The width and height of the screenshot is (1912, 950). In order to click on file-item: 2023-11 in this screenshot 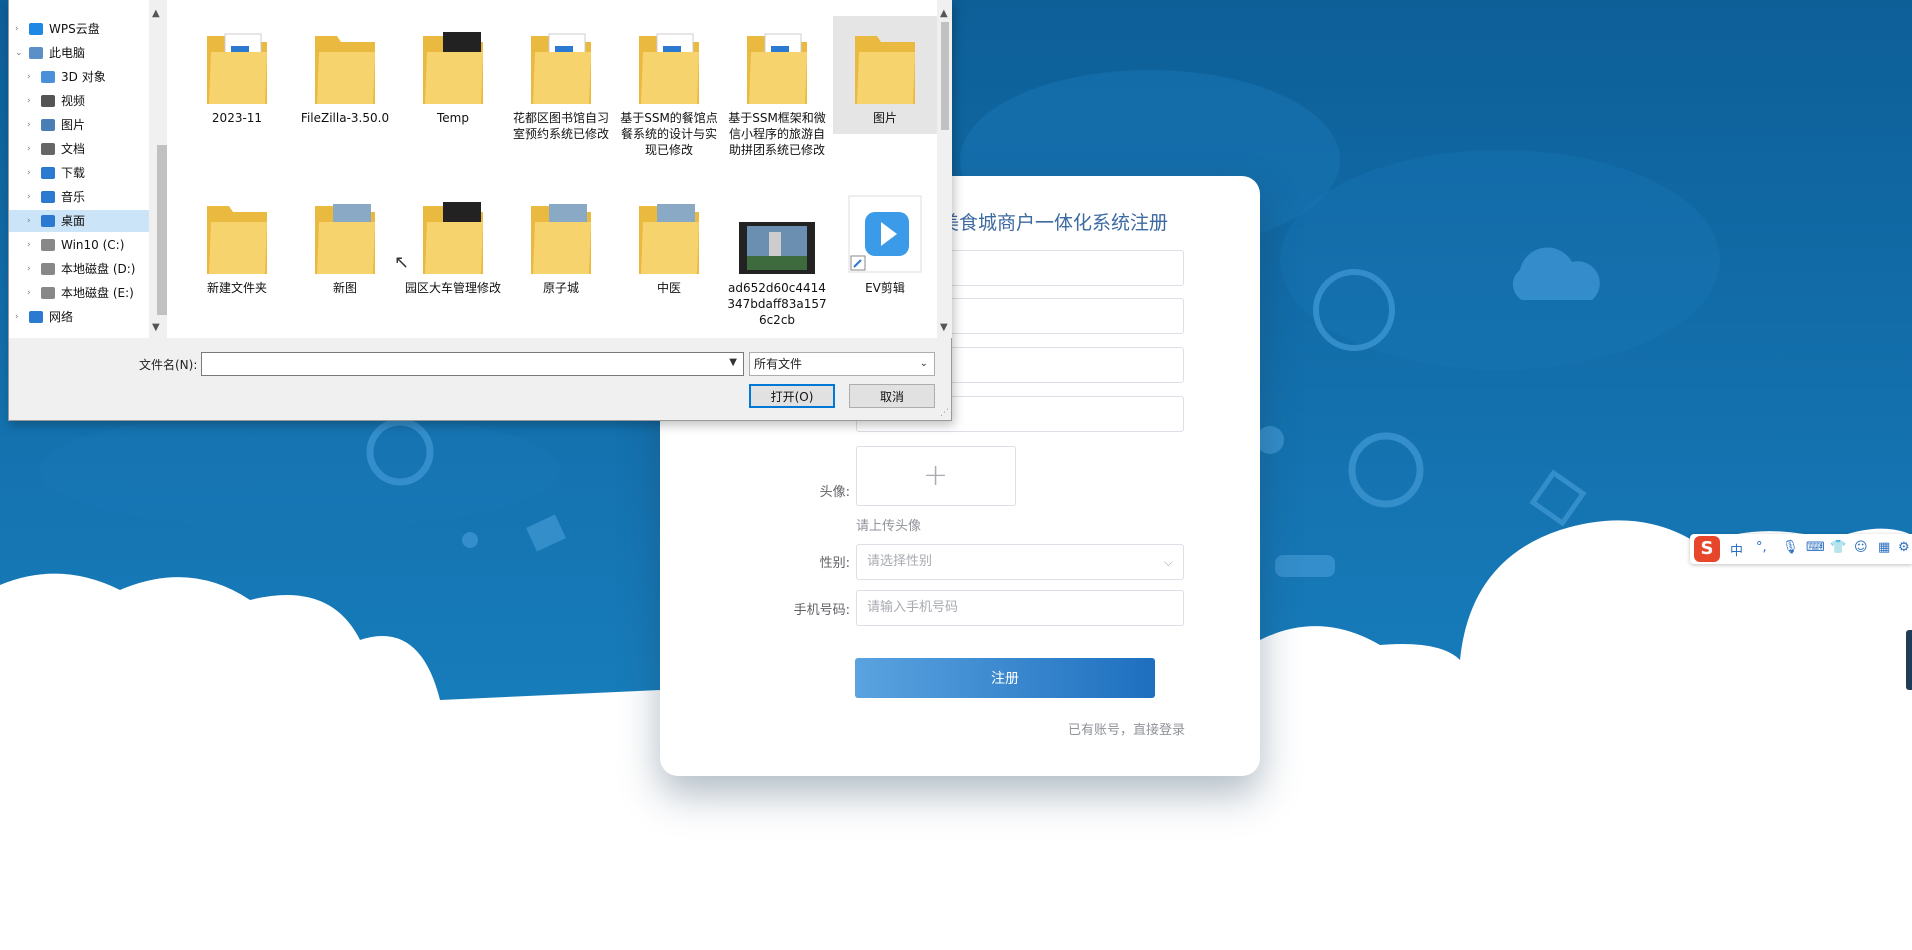, I will do `click(237, 75)`.